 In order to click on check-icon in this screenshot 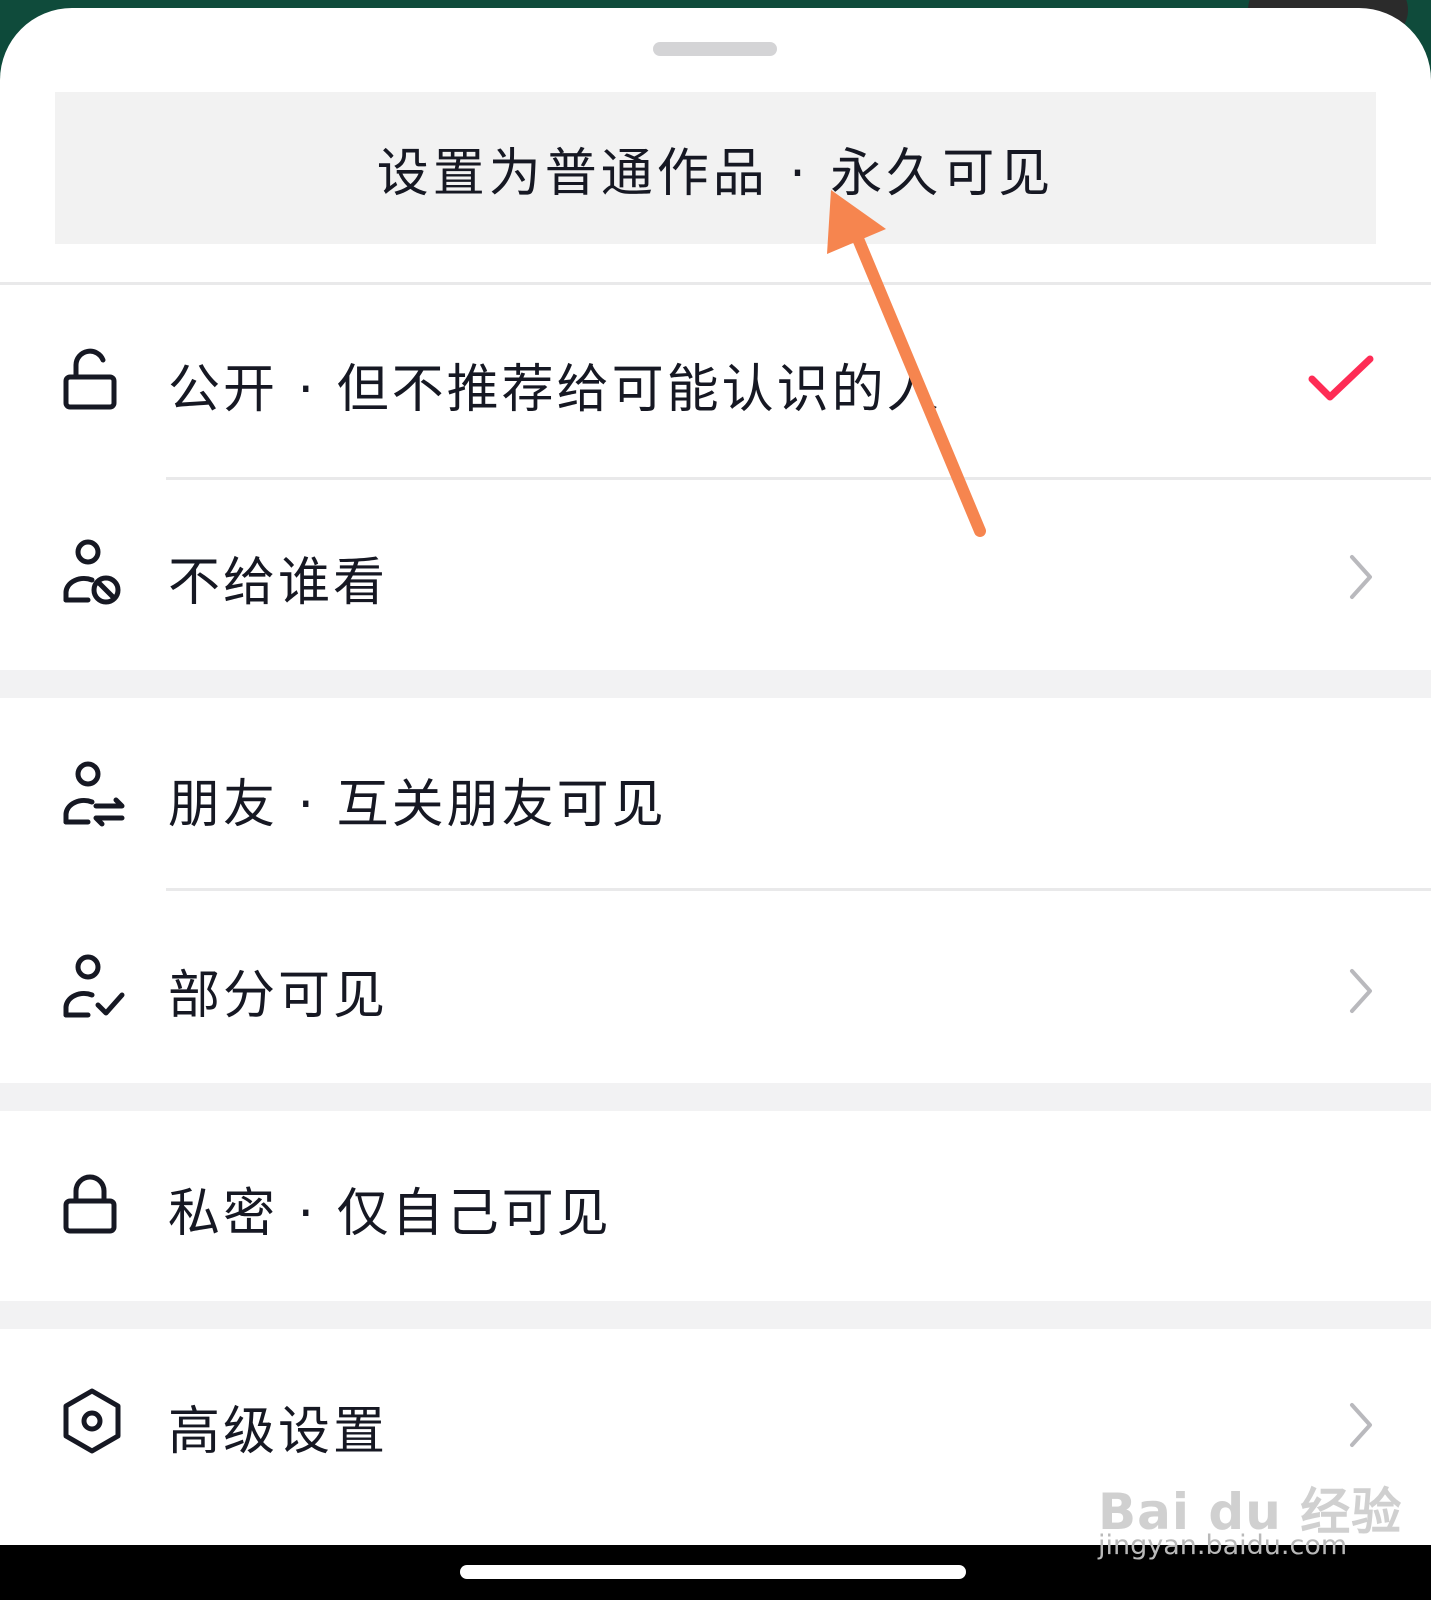, I will do `click(1341, 381)`.